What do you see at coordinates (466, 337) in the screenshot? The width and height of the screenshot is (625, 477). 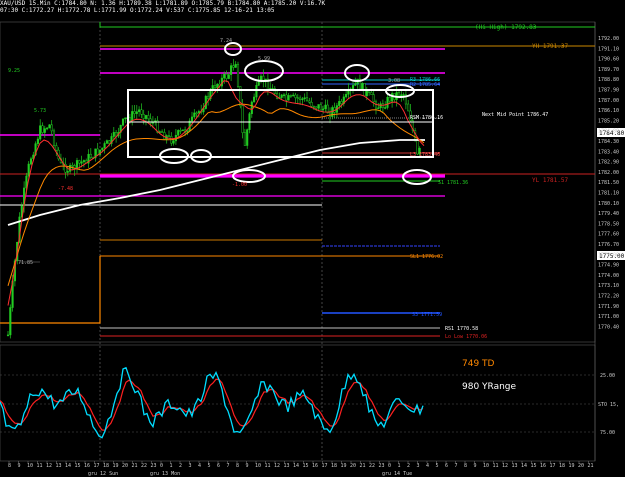 I see `lo-low-label: Lo Low 1770.06` at bounding box center [466, 337].